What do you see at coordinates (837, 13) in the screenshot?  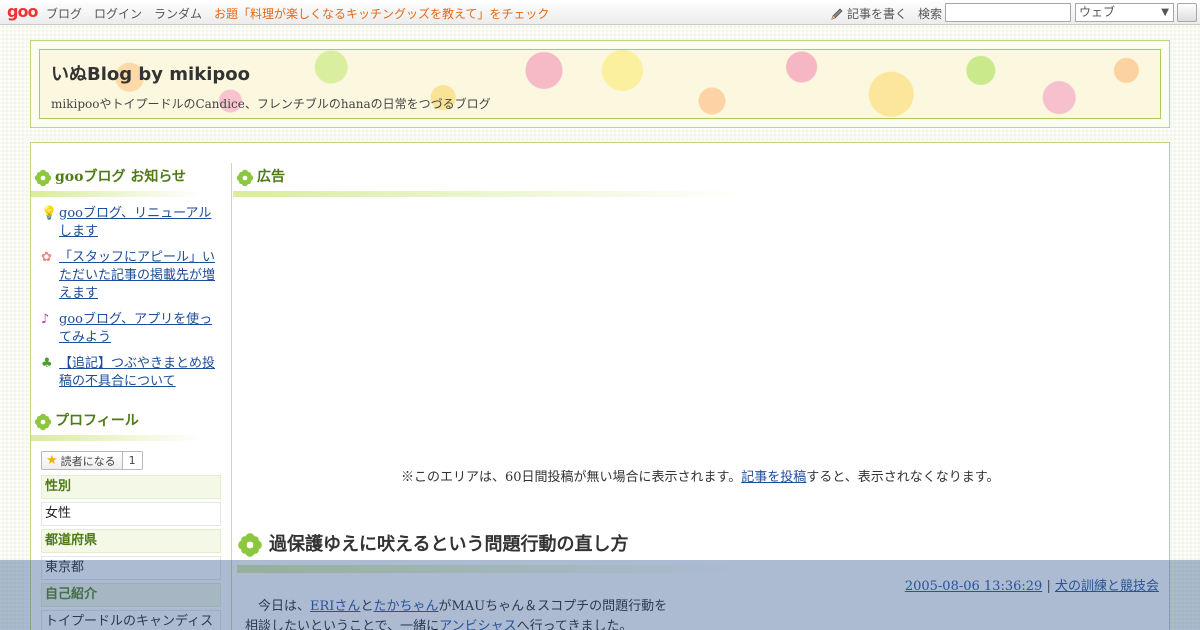 I see `pencil-icon` at bounding box center [837, 13].